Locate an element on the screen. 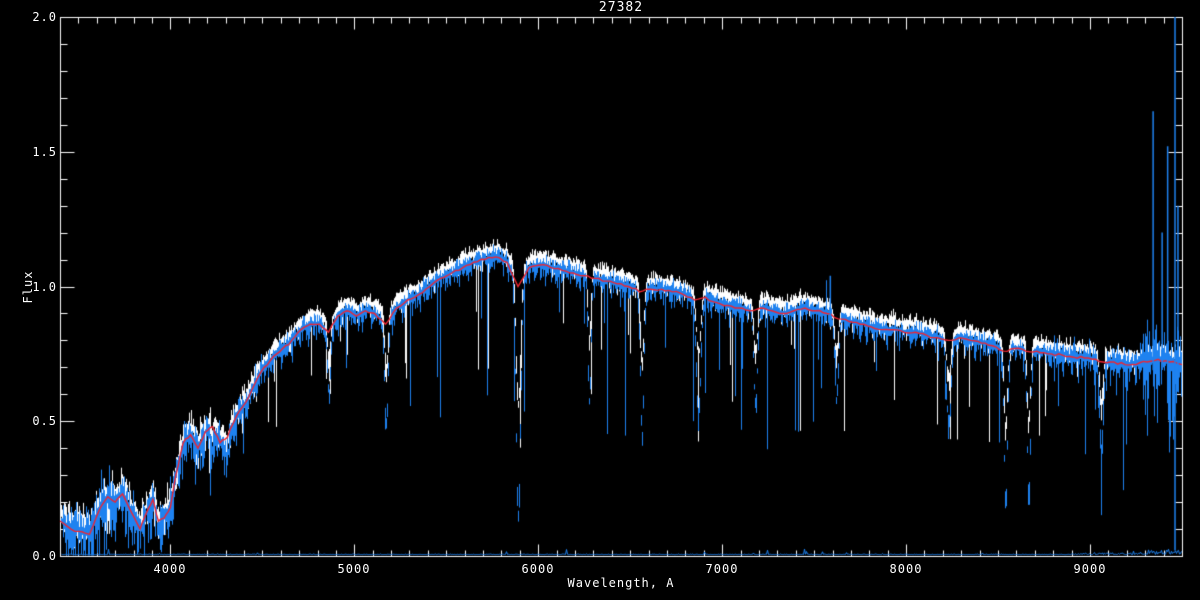 The width and height of the screenshot is (1200, 600). x-tick-label-5: 9000 is located at coordinates (1090, 569).